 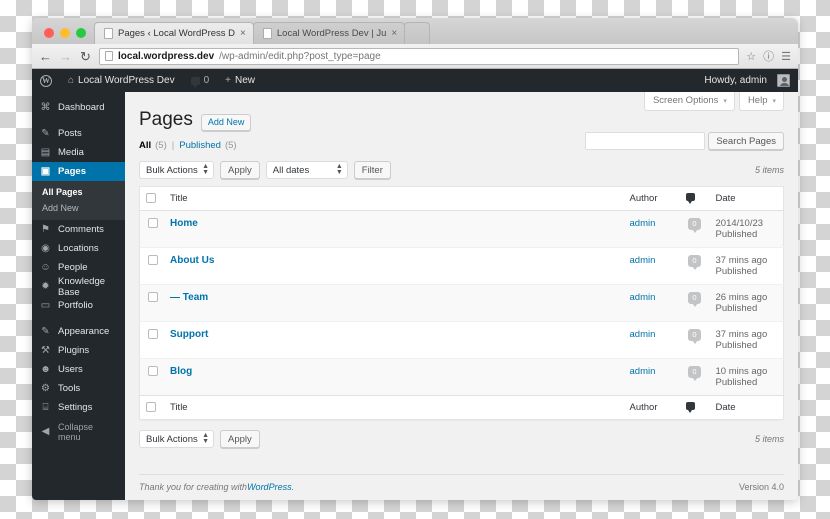 What do you see at coordinates (417, 33) in the screenshot?
I see `new-tab-button` at bounding box center [417, 33].